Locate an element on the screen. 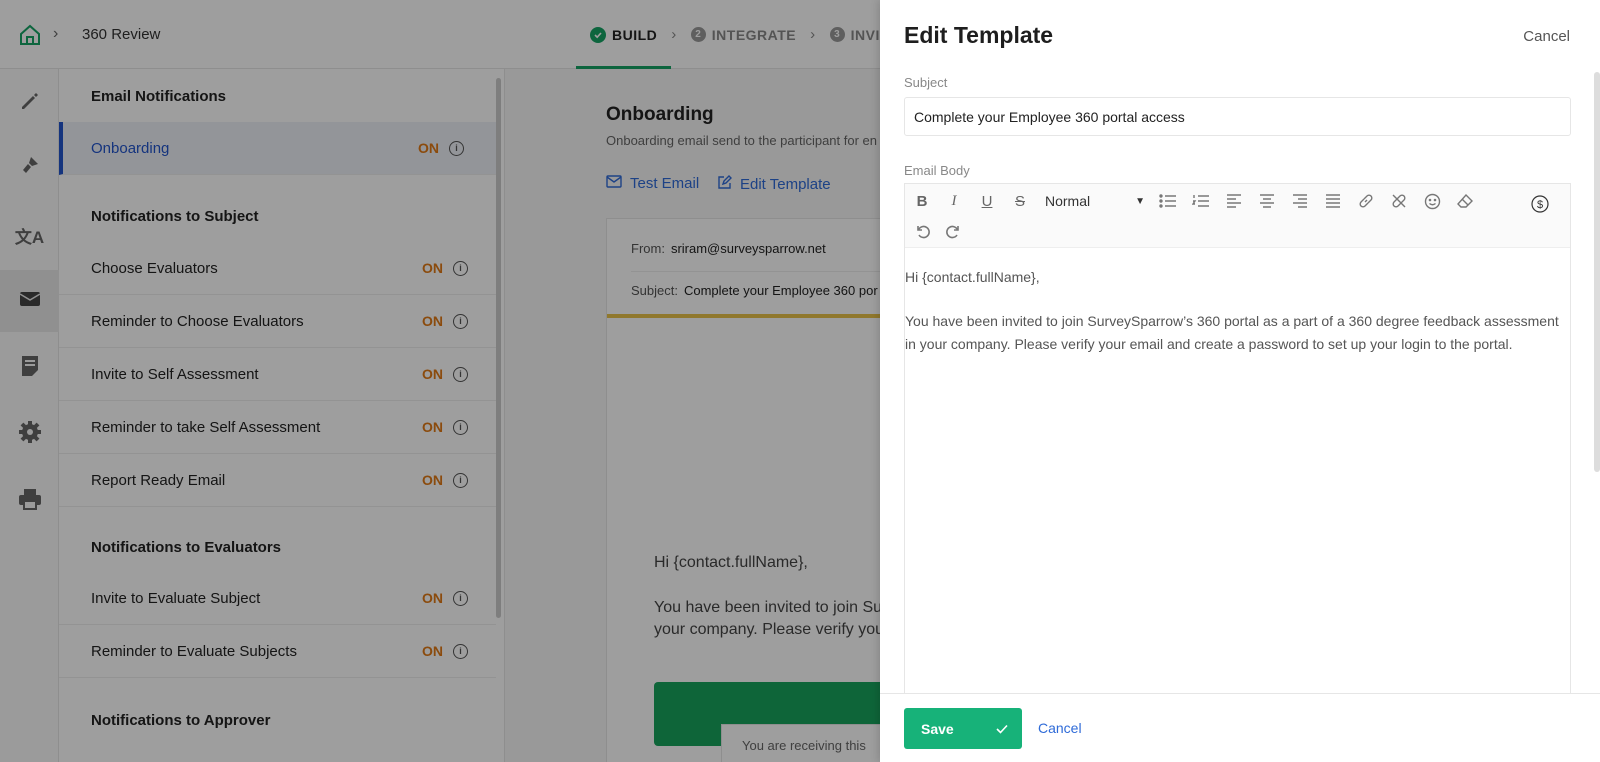  unlink-icon is located at coordinates (1399, 201).